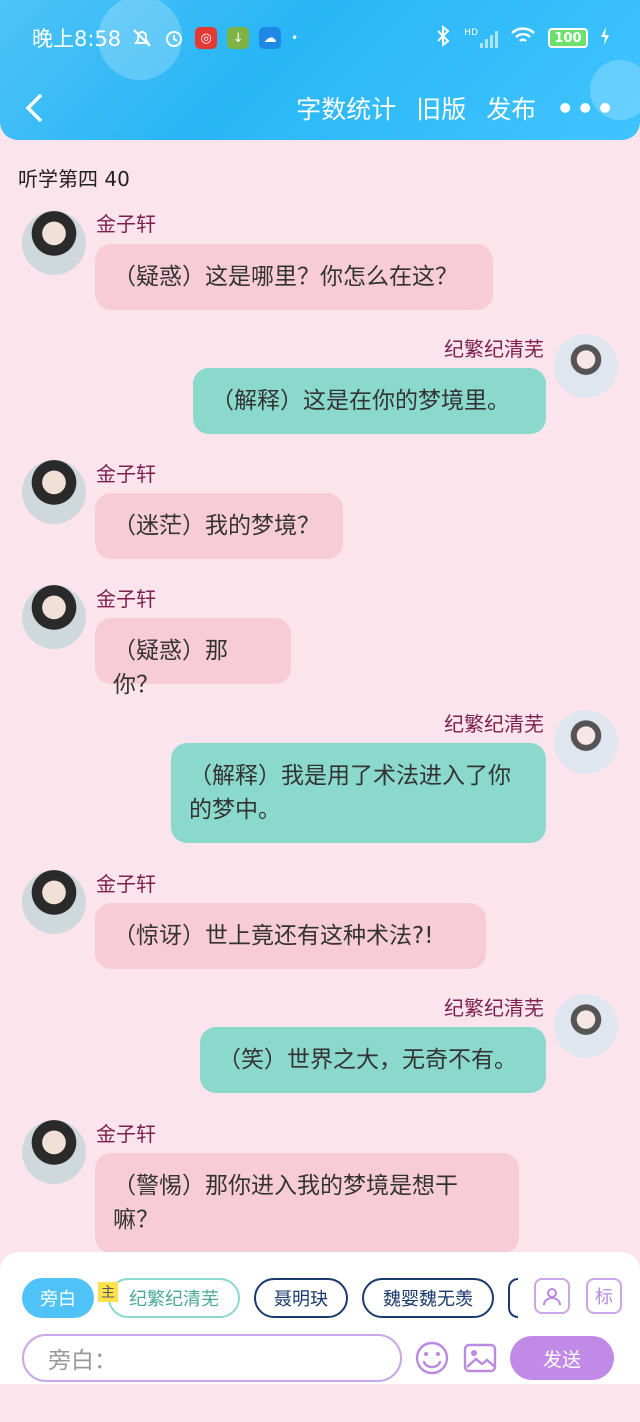 This screenshot has width=640, height=1422. Describe the element at coordinates (471, 33) in the screenshot. I see `network-type: HD` at that location.